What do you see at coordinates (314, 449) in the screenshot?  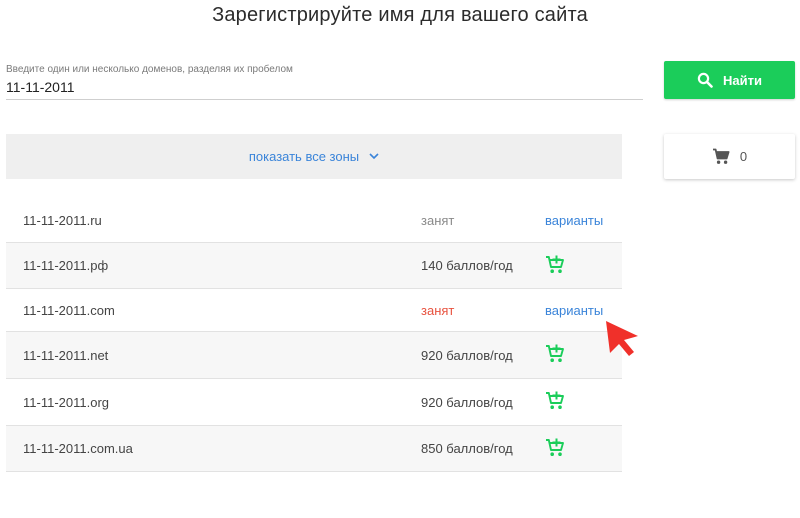 I see `result-row-com-ua: 11-11-2011.com.ua 850 баллов/год` at bounding box center [314, 449].